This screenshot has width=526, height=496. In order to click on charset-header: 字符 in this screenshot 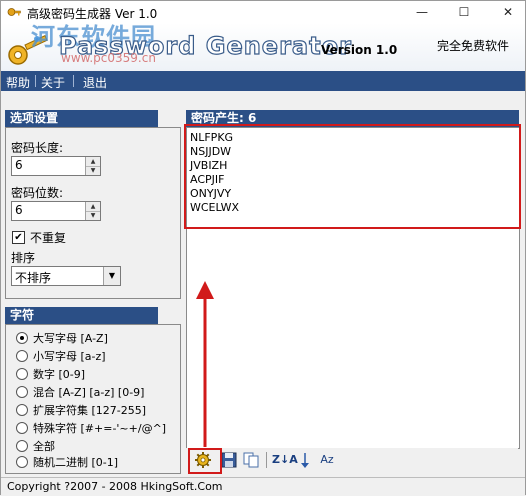, I will do `click(81, 315)`.